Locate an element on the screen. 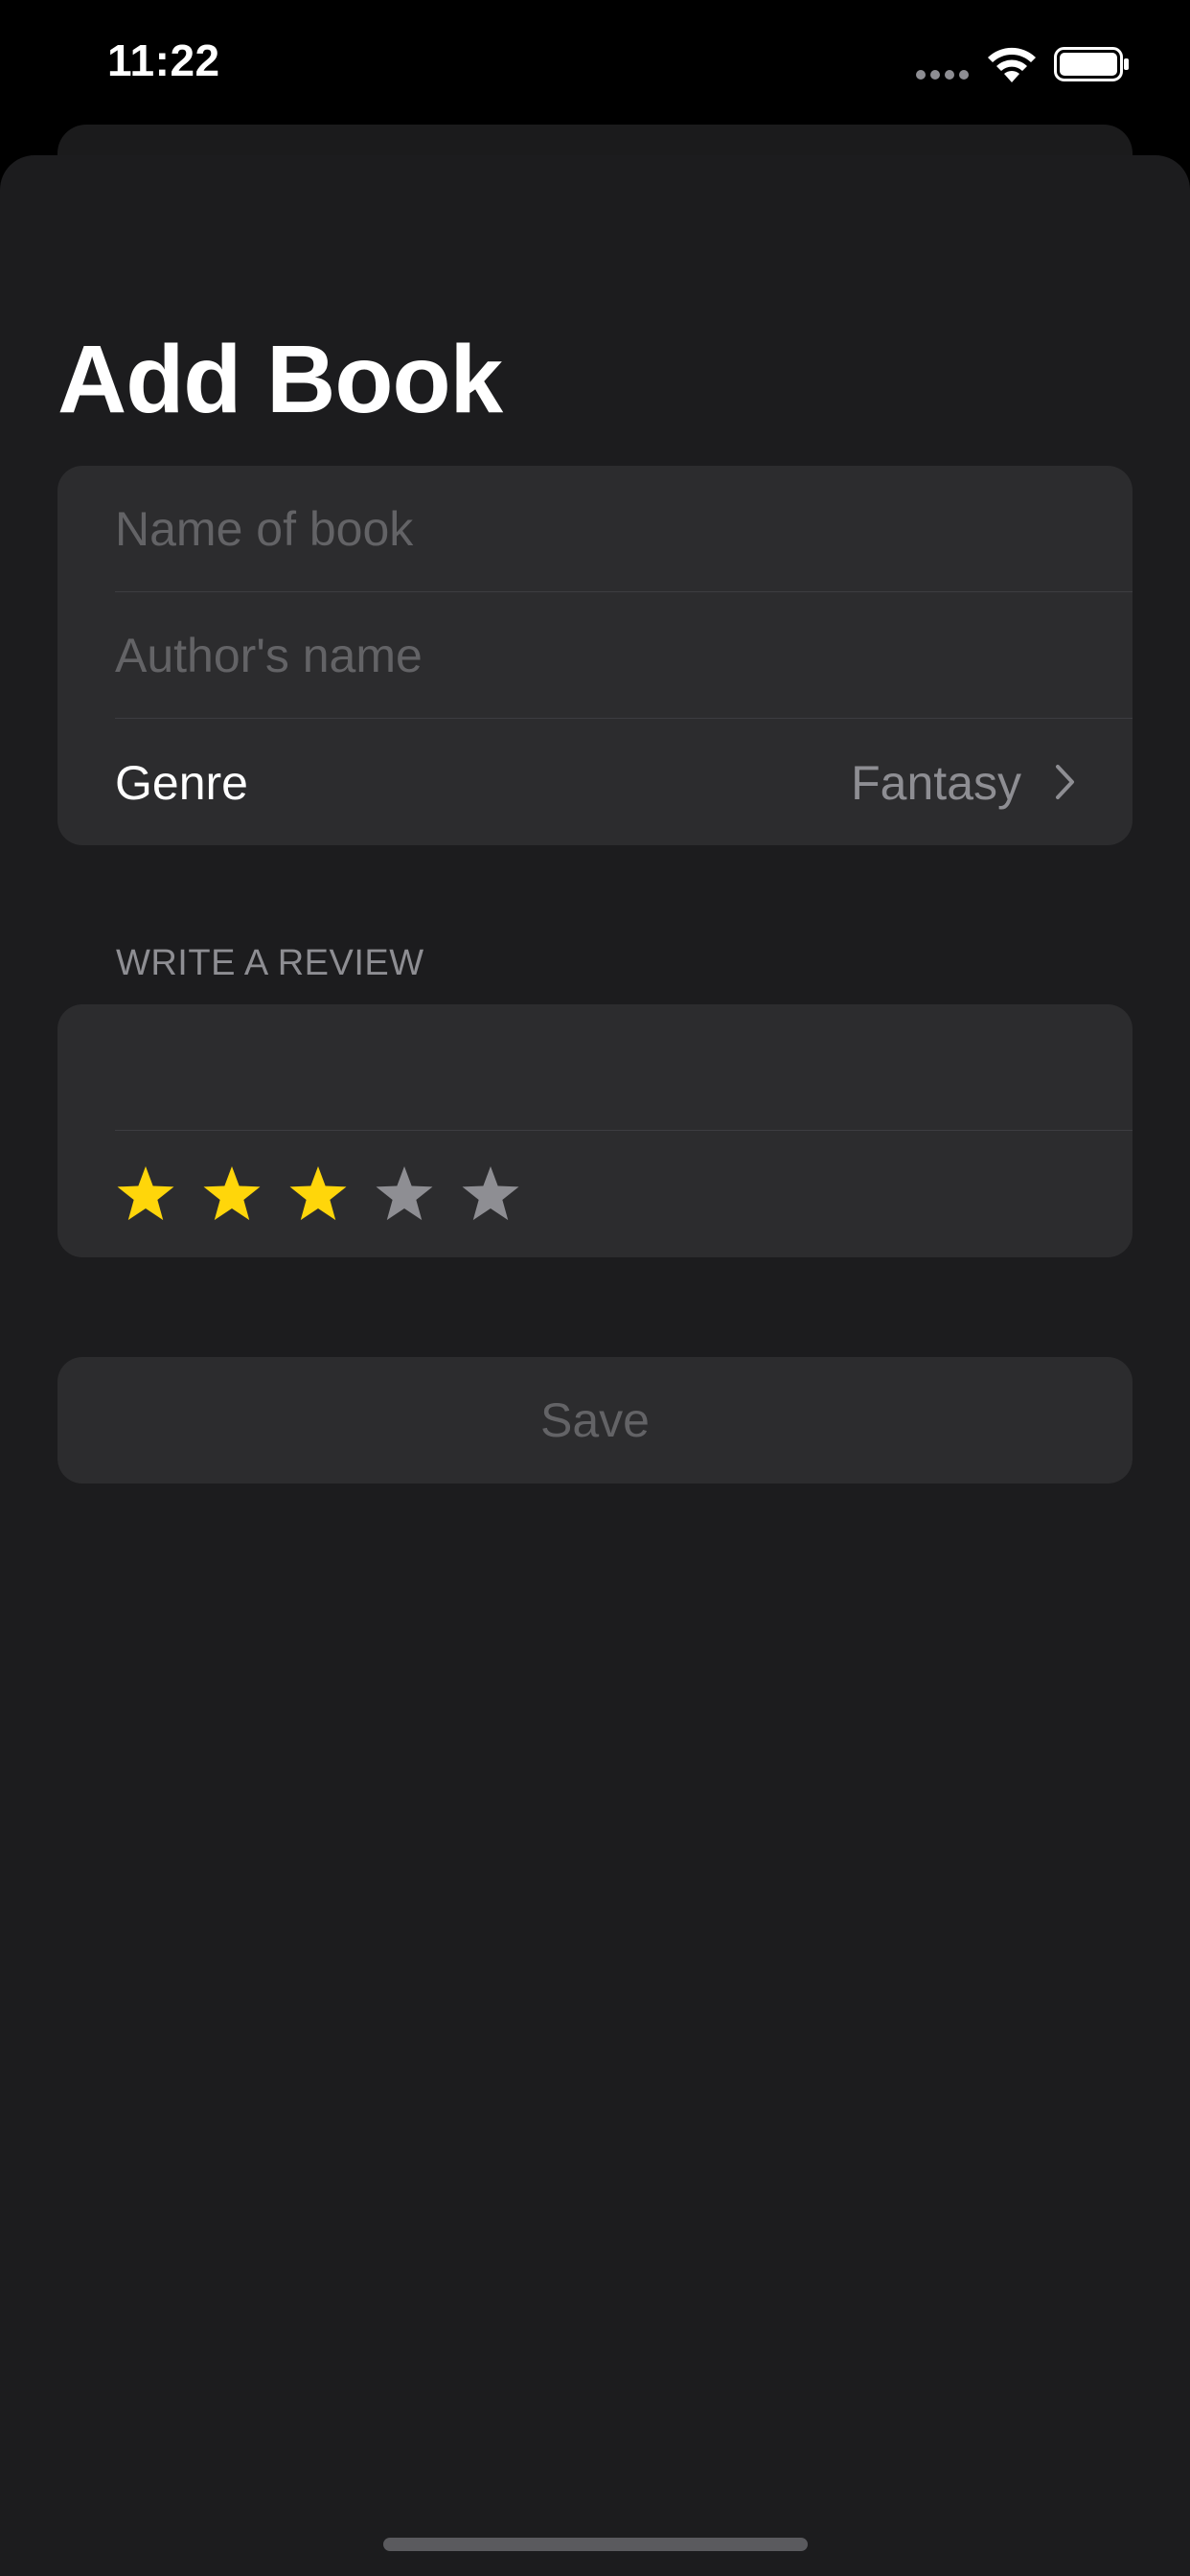  home-indicator is located at coordinates (595, 2544).